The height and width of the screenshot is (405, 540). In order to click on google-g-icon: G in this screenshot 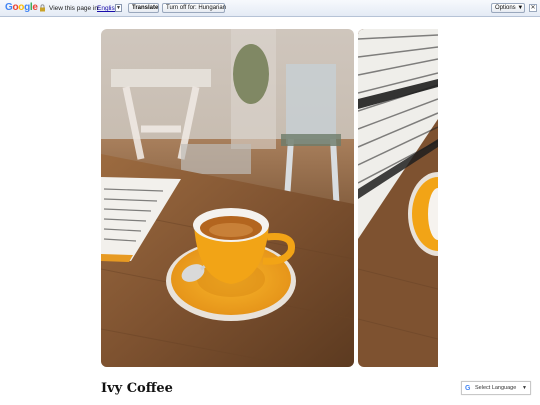, I will do `click(468, 388)`.